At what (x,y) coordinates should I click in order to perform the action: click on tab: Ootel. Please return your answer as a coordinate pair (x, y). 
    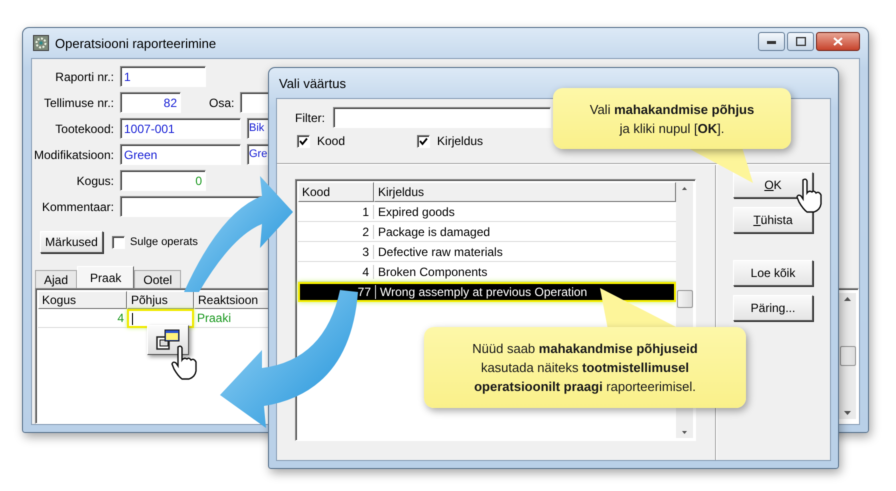
    Looking at the image, I should click on (158, 279).